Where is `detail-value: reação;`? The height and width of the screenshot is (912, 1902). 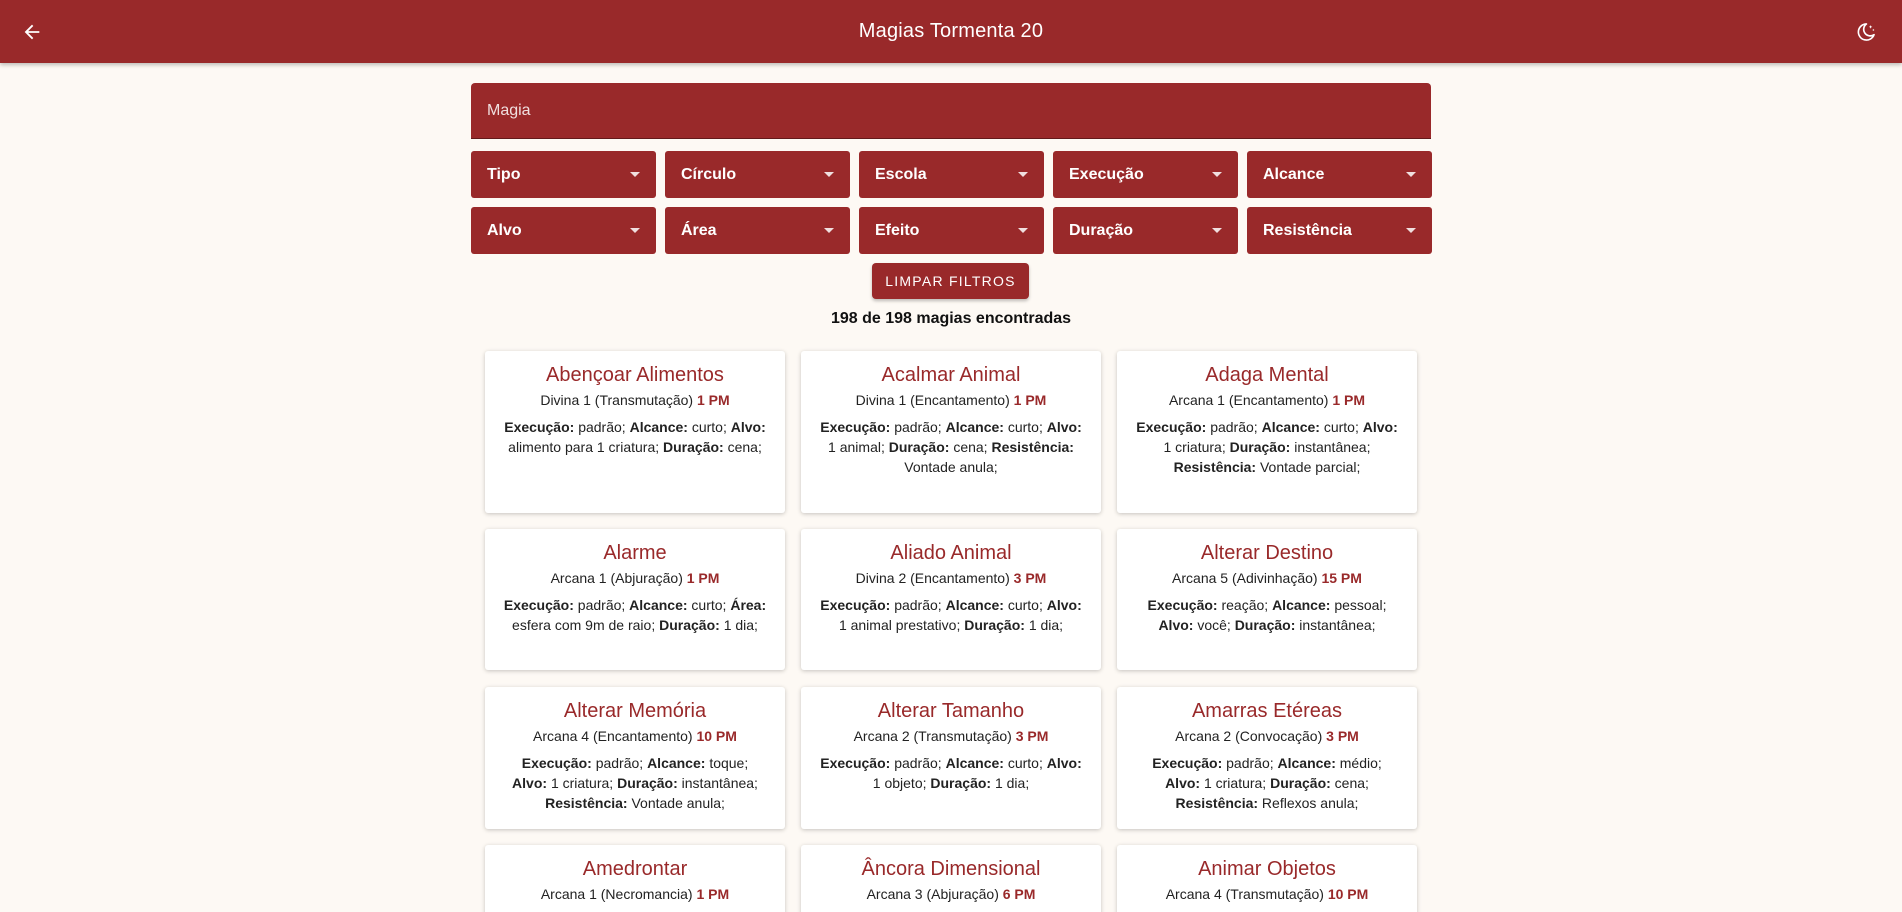 detail-value: reação; is located at coordinates (1245, 605).